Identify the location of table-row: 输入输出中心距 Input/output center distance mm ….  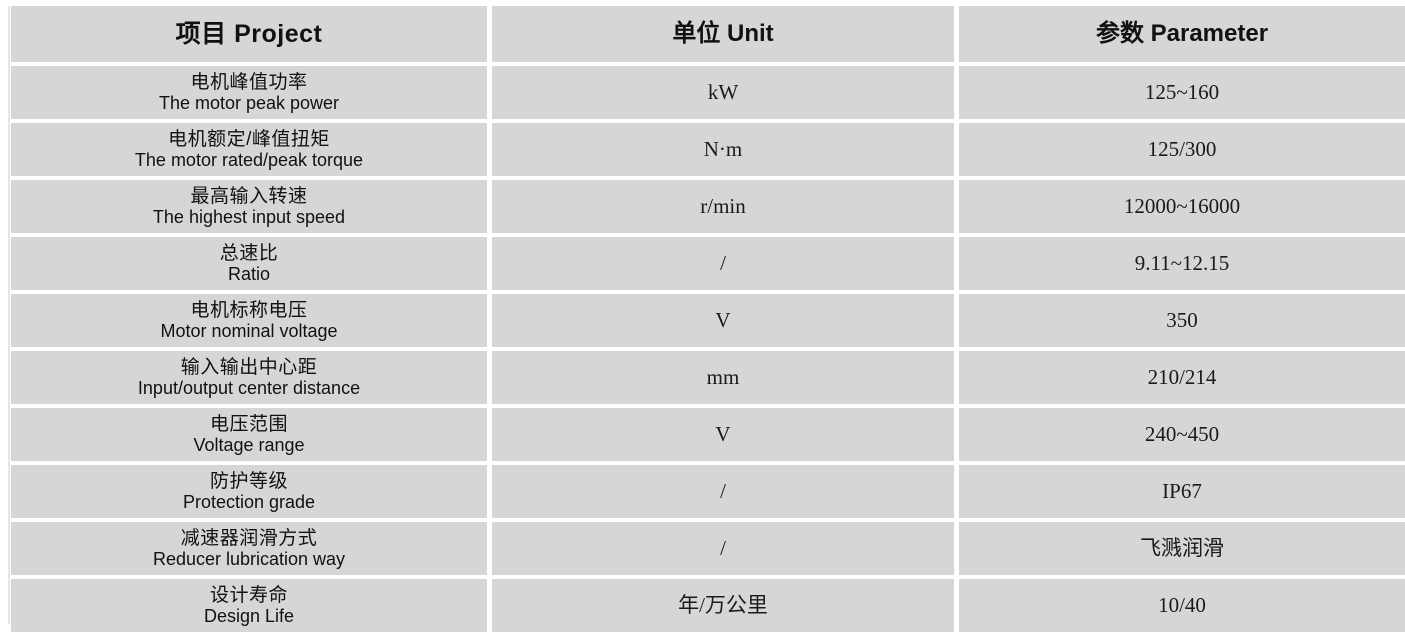
(702, 377).